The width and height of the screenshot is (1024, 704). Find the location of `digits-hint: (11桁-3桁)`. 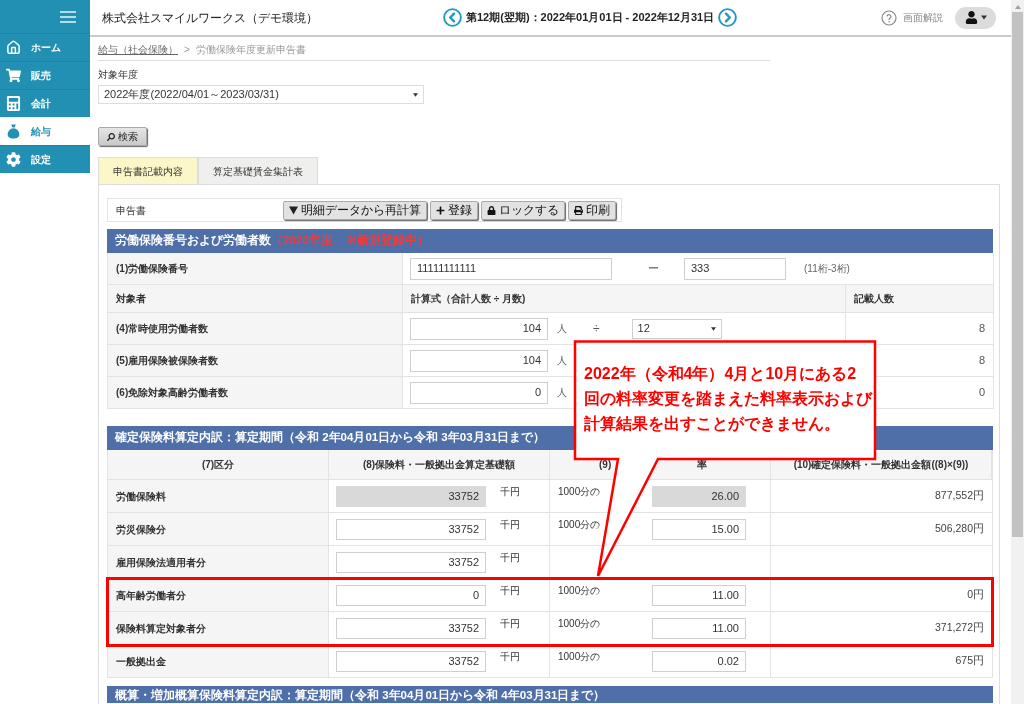

digits-hint: (11桁-3桁) is located at coordinates (827, 269).